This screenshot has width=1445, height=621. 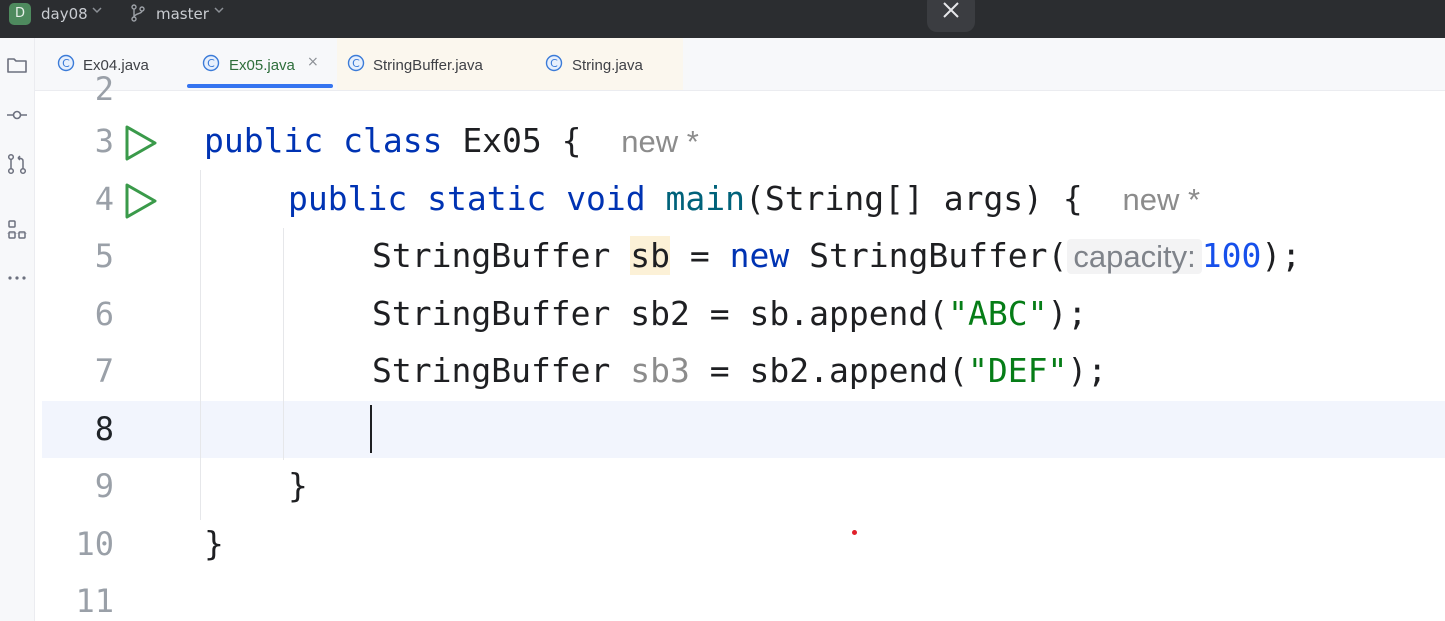 I want to click on structure-icon, so click(x=17, y=230).